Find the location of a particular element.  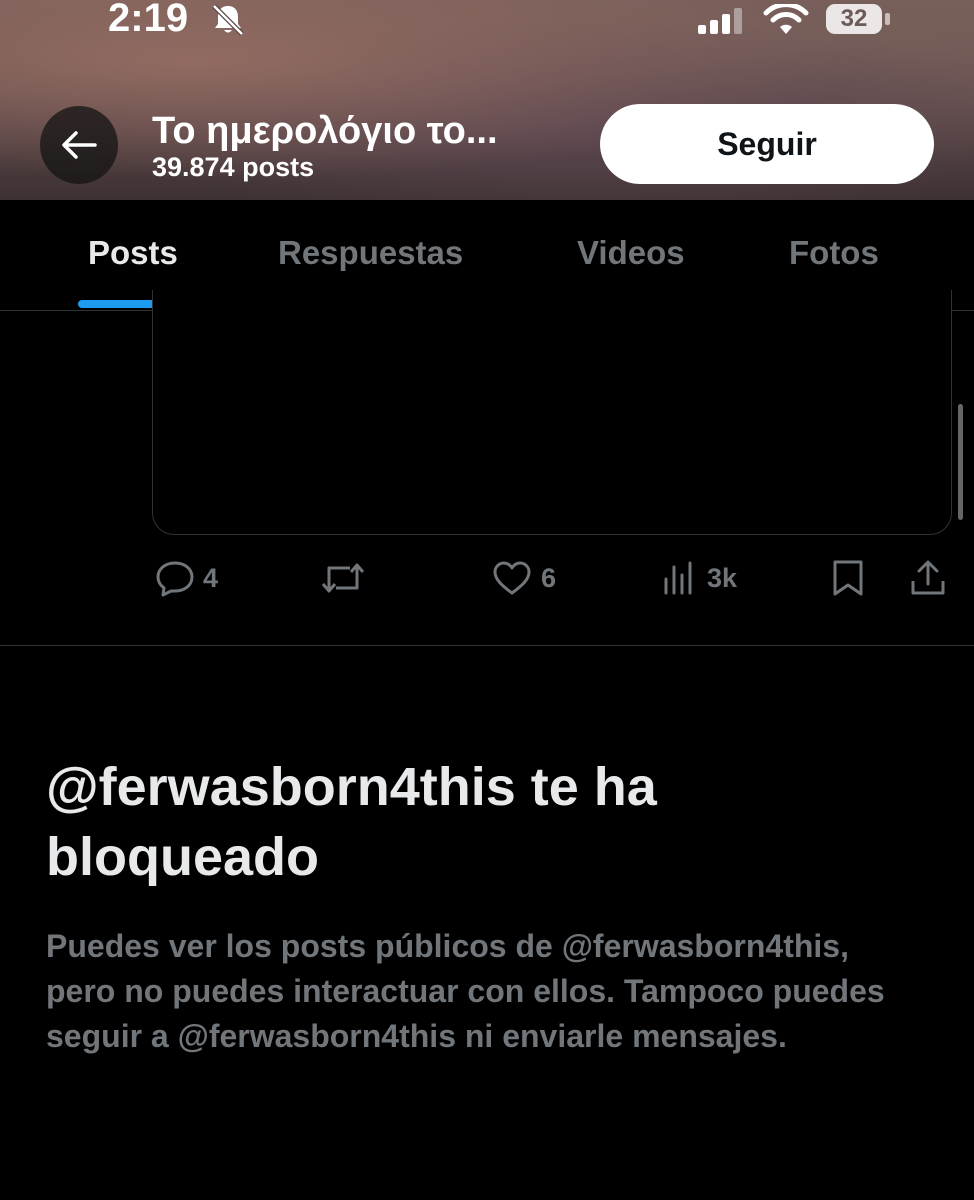

bell-muted-icon is located at coordinates (228, 20).